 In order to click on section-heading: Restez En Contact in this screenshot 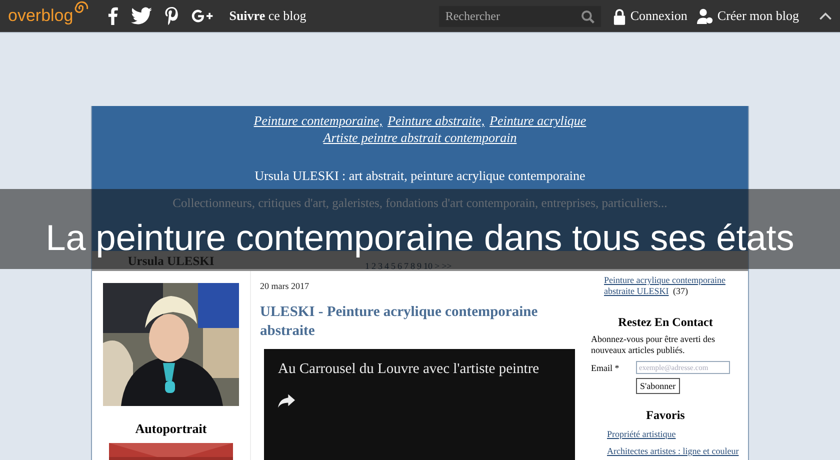, I will do `click(665, 322)`.